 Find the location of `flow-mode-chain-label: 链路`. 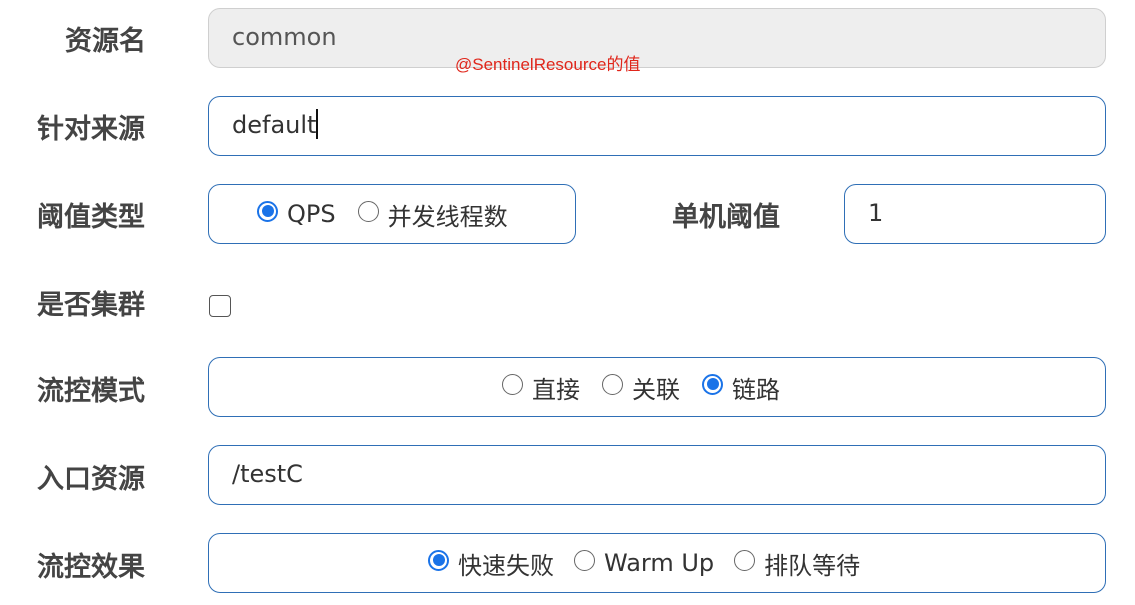

flow-mode-chain-label: 链路 is located at coordinates (756, 389).